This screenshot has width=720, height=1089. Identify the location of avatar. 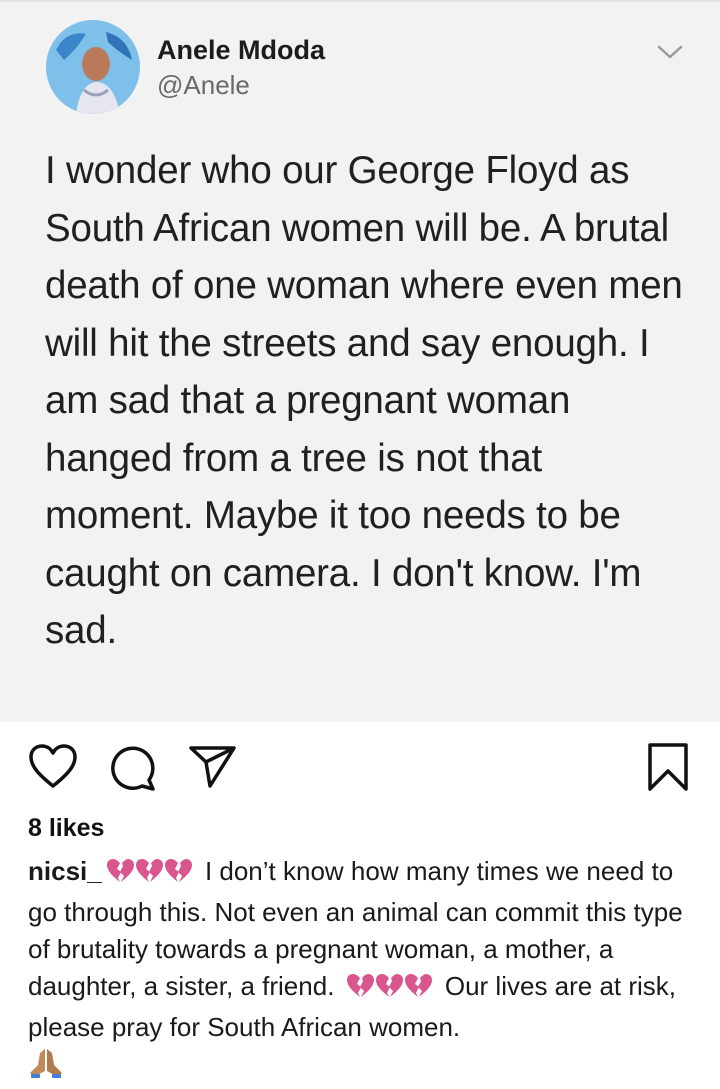
(93, 67).